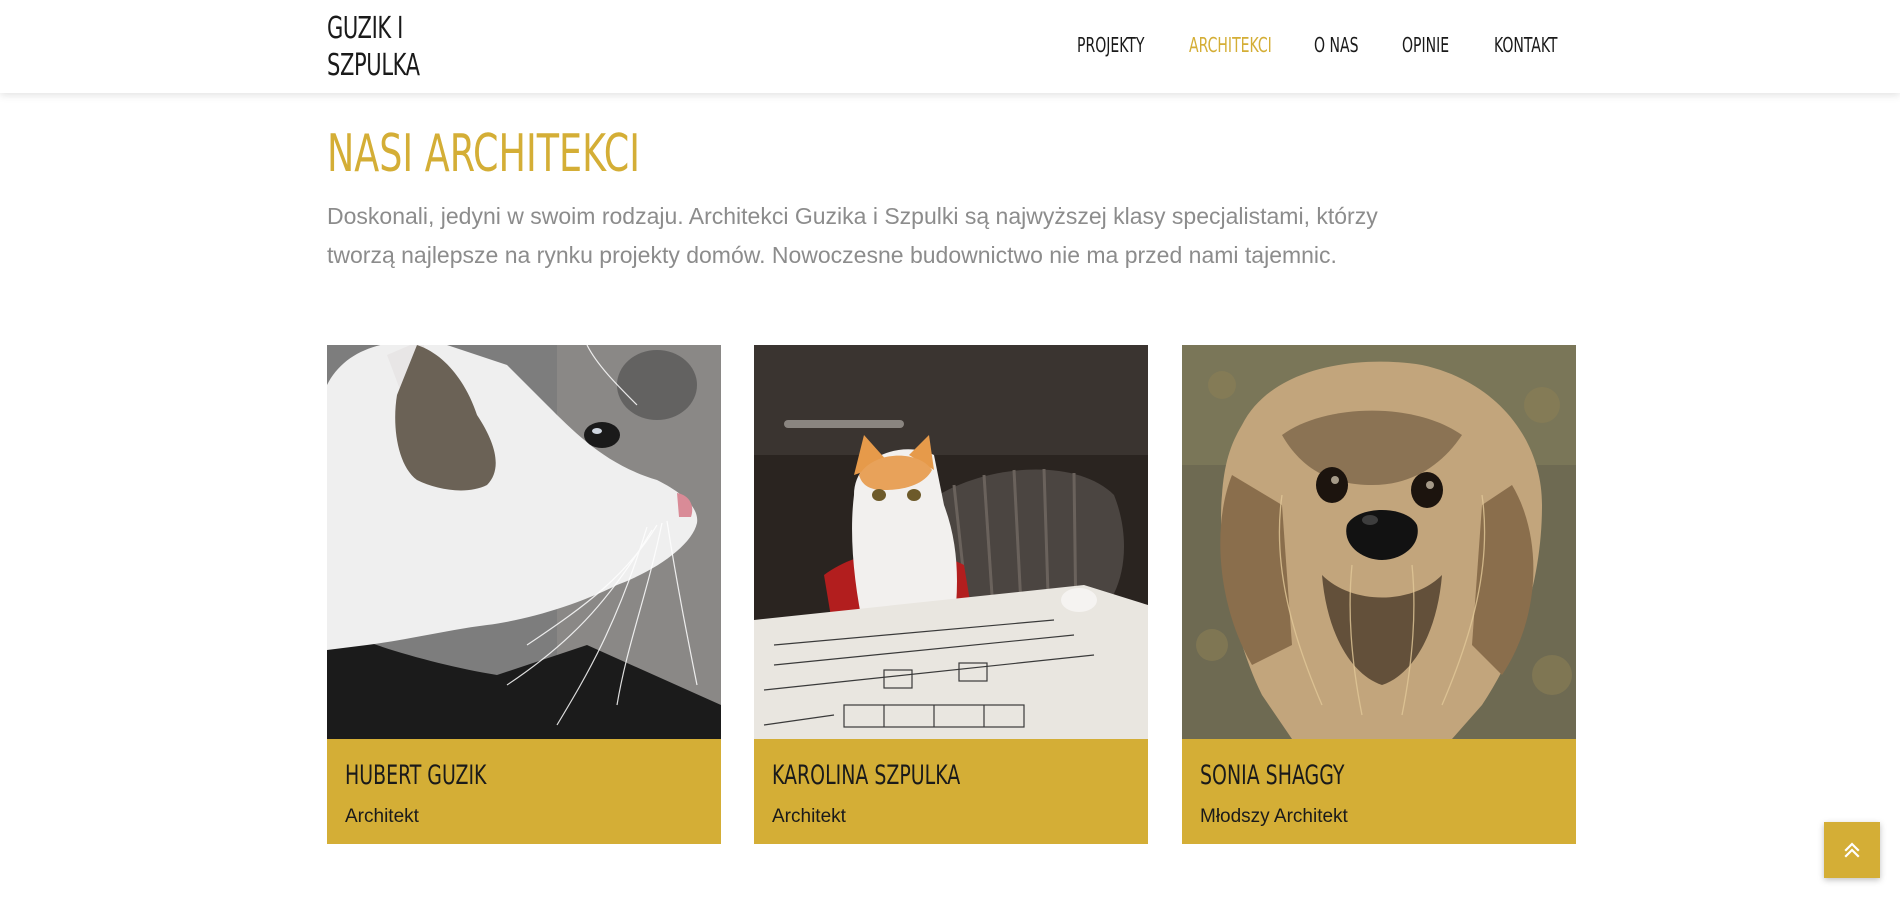 The height and width of the screenshot is (900, 1900). I want to click on main-nav: PROJEKTY ARCHITEKCI O NAS OPINIE KONTAKT, so click(950, 45).